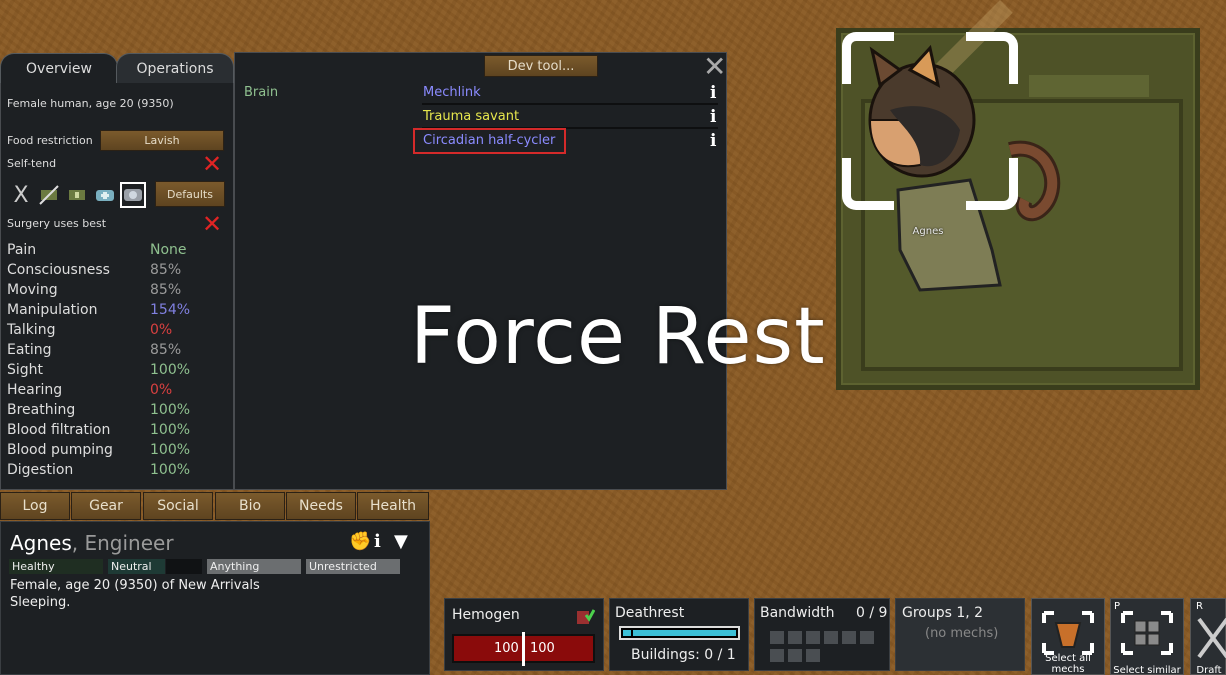  What do you see at coordinates (992, 184) in the screenshot?
I see `selection-bracket-br` at bounding box center [992, 184].